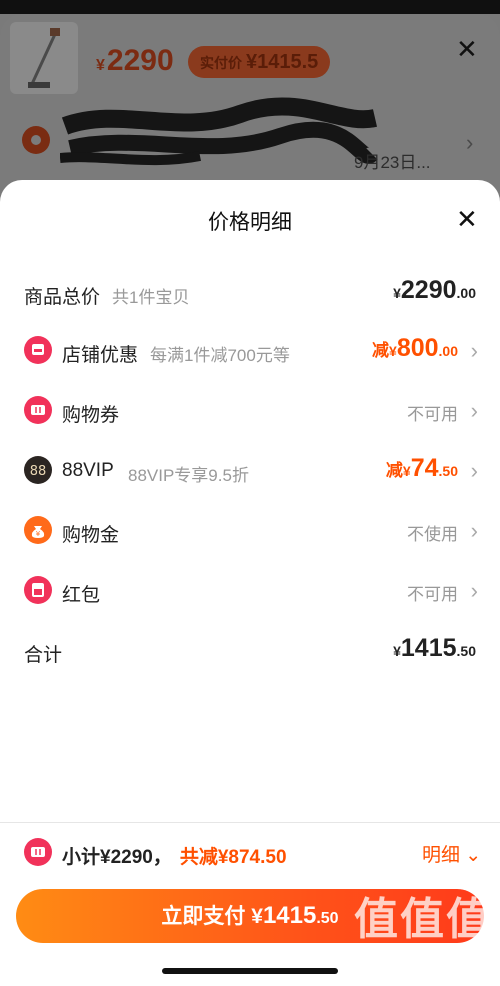 The height and width of the screenshot is (986, 500). What do you see at coordinates (188, 475) in the screenshot?
I see `row-sub: 88VIP专享9.5折` at bounding box center [188, 475].